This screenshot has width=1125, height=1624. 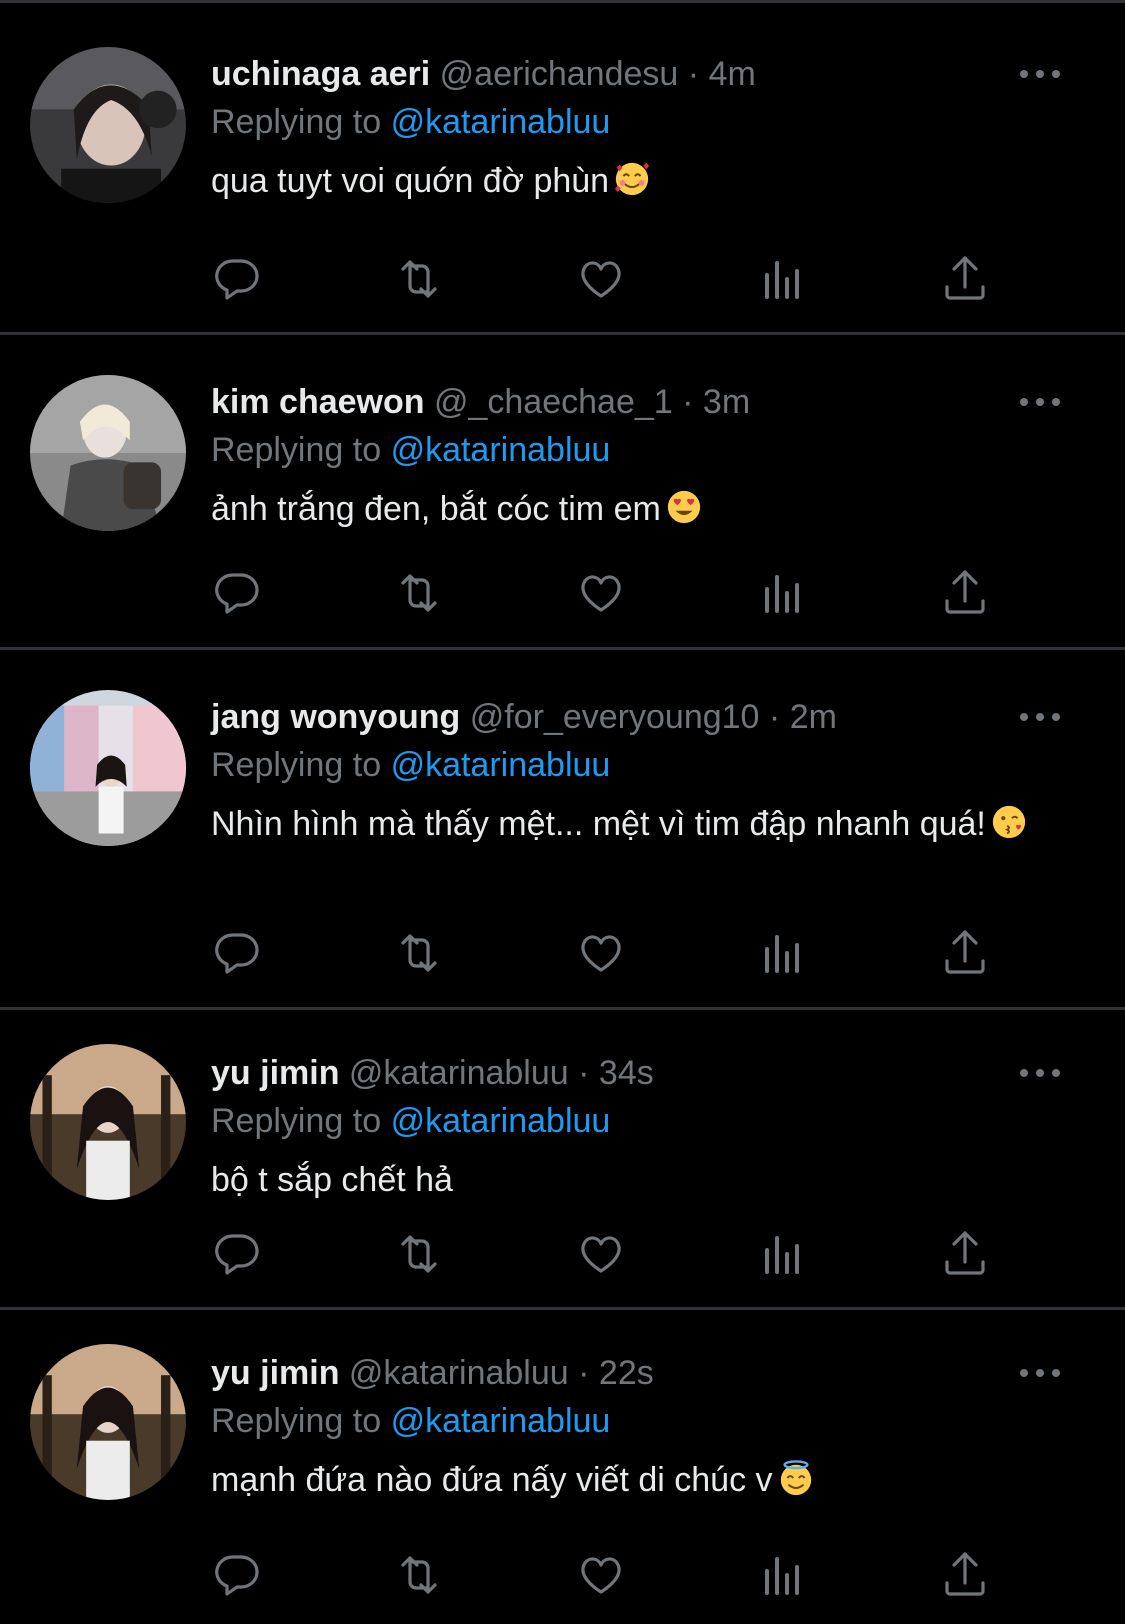 I want to click on tweet-body: ảnh trắng đen, bắt cóc tim em, so click(x=436, y=509).